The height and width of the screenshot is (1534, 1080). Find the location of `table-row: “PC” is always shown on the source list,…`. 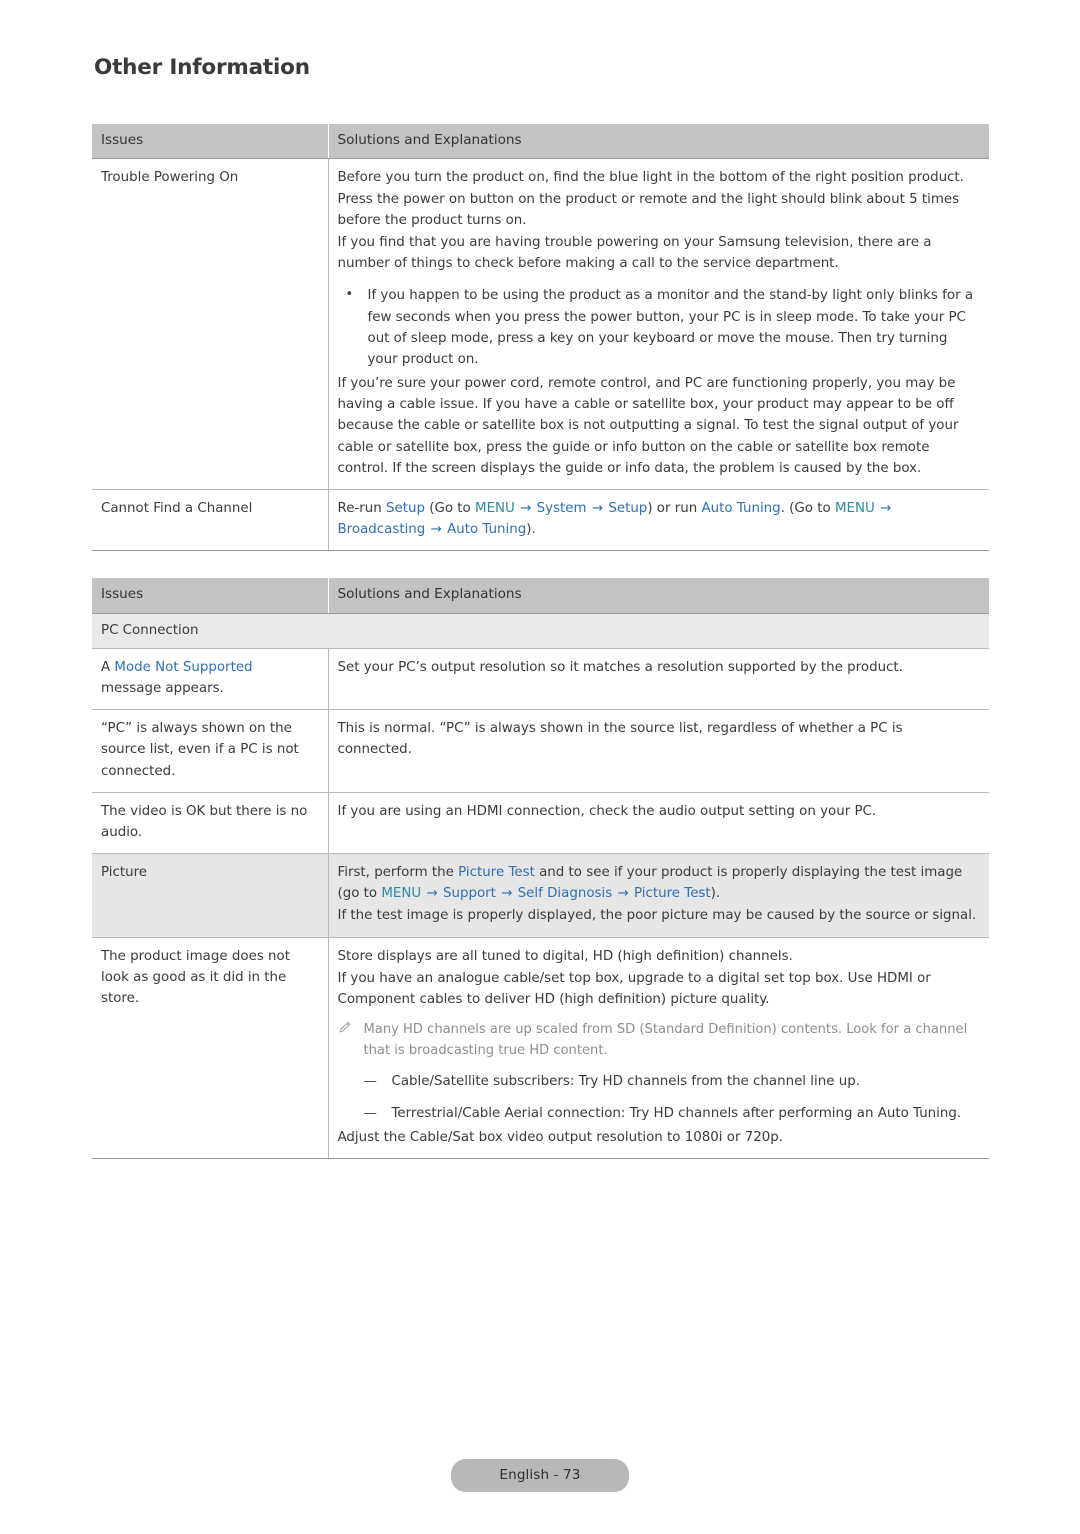

table-row: “PC” is always shown on the source list,… is located at coordinates (540, 751).